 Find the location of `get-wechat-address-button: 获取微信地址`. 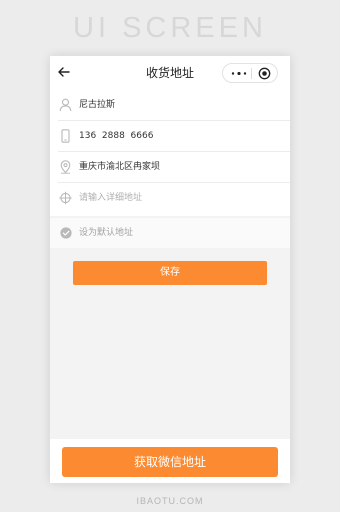

get-wechat-address-button: 获取微信地址 is located at coordinates (170, 462).